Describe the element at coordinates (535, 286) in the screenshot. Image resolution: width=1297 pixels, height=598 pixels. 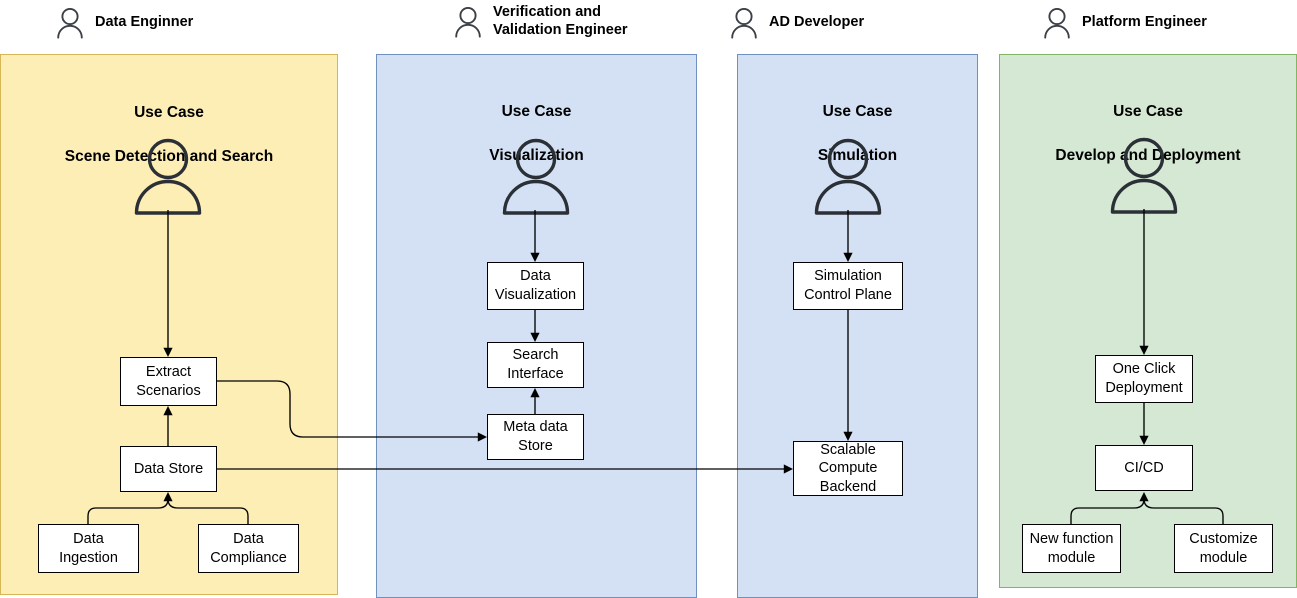
I see `node-data-visualization: Data Visualization` at that location.